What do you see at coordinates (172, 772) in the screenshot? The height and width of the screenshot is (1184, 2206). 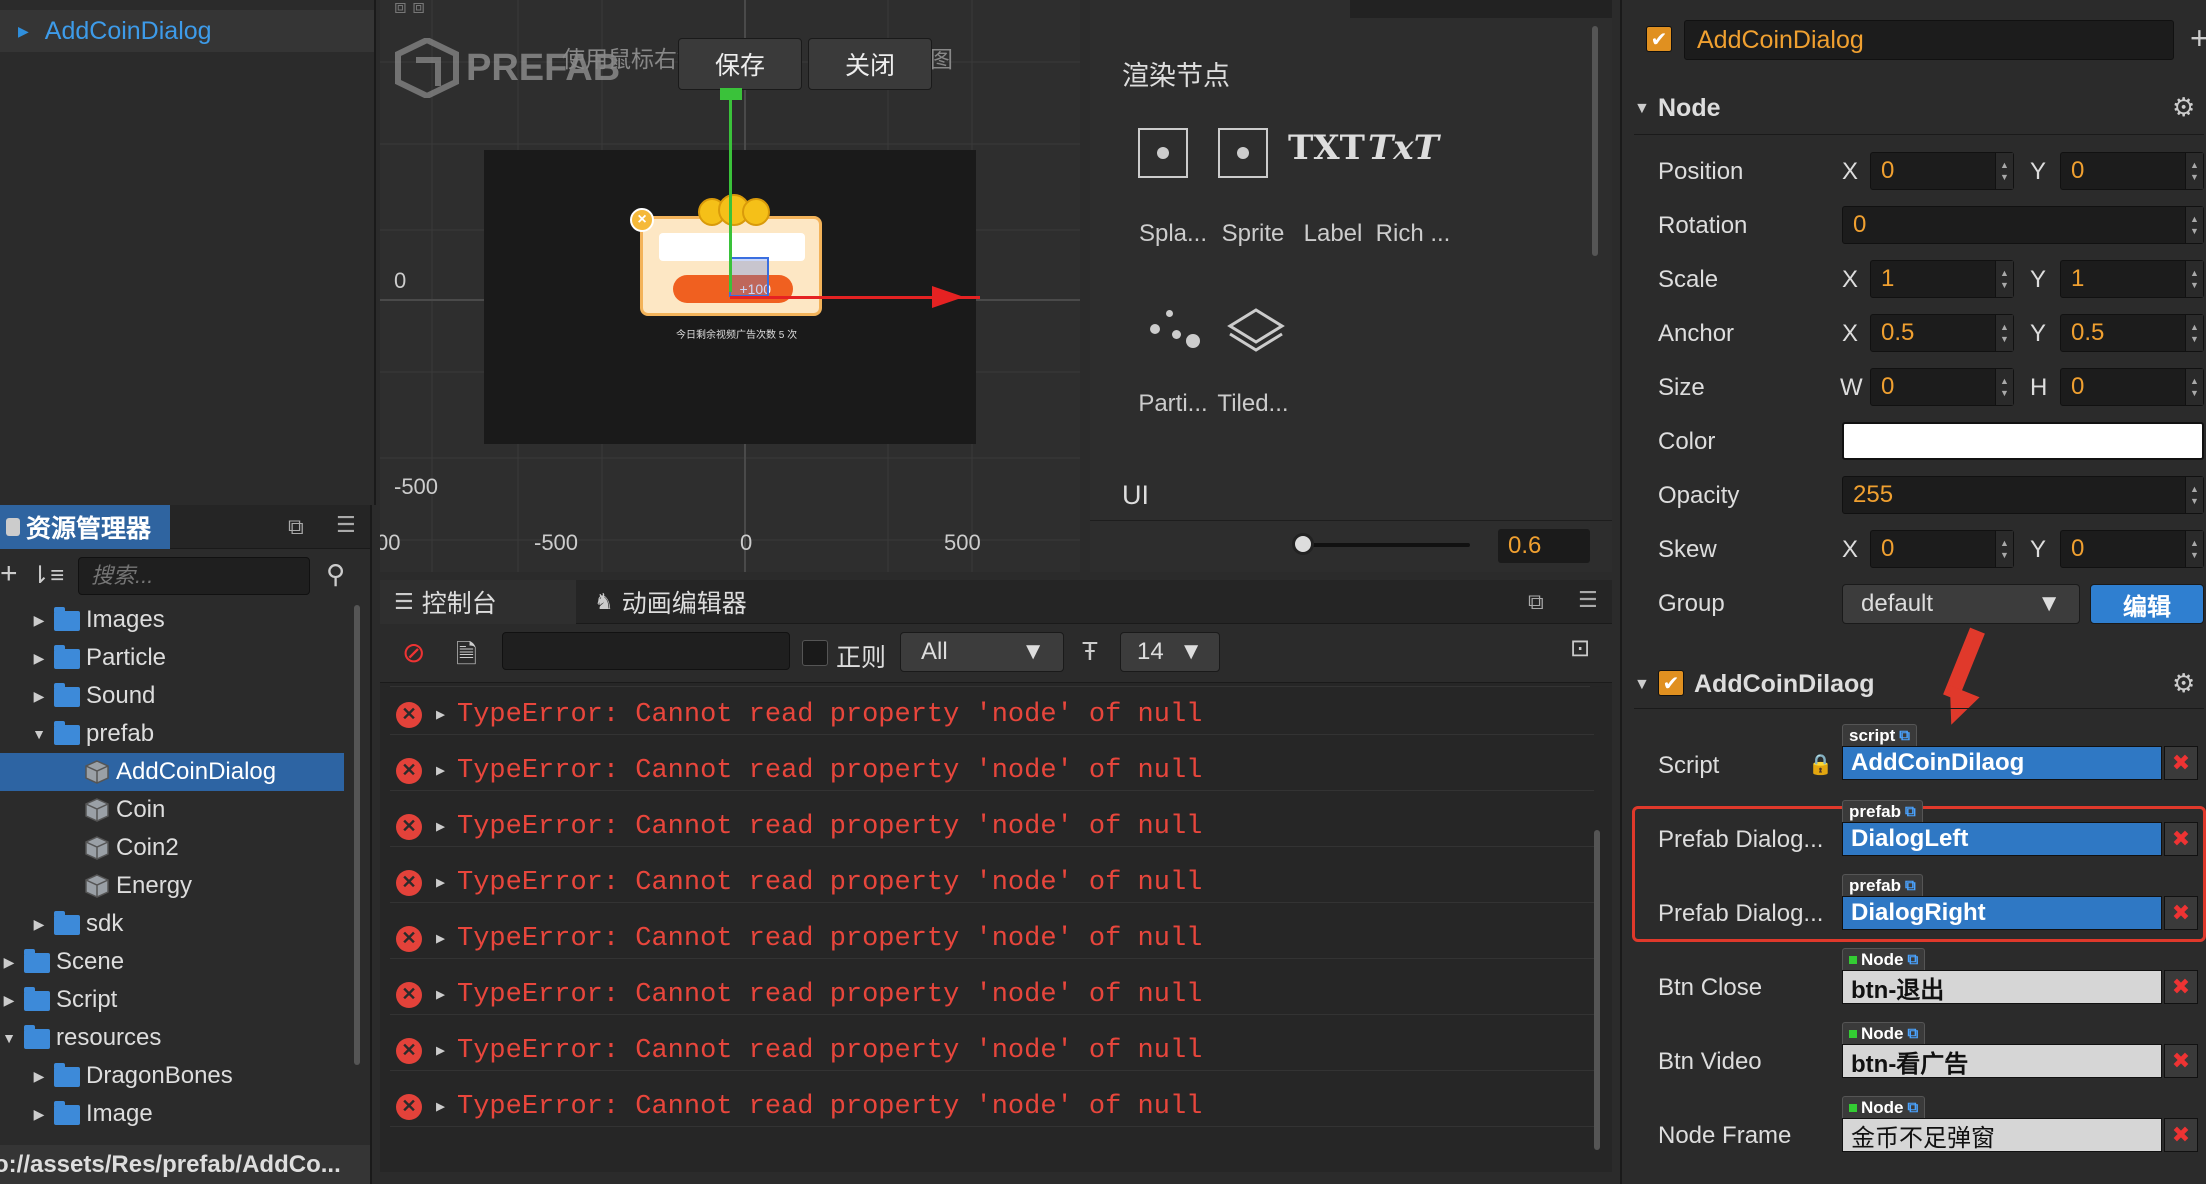 I see `asset-prefab-row: AddCoinDialog` at bounding box center [172, 772].